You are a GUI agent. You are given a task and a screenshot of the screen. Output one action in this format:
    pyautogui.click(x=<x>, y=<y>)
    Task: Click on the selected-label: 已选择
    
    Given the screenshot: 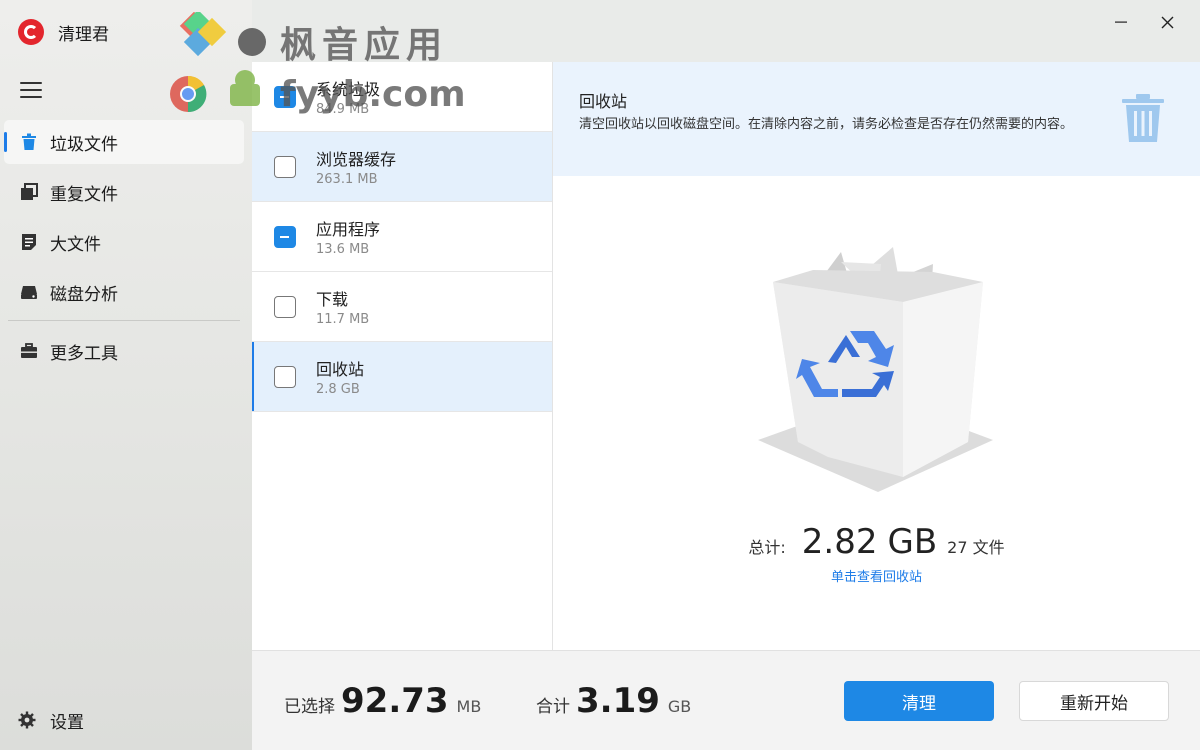 What is the action you would take?
    pyautogui.click(x=309, y=707)
    